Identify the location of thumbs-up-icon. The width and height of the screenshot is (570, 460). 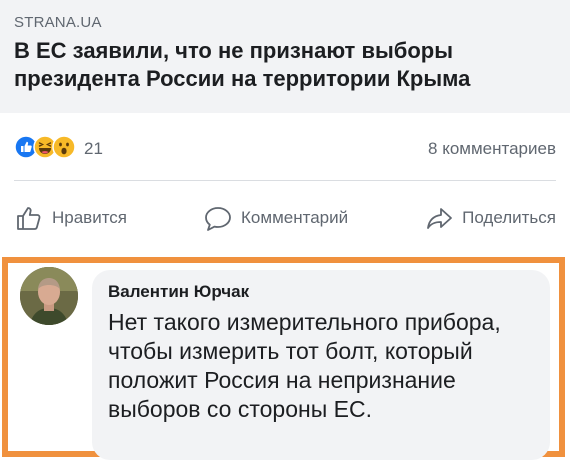
(29, 218).